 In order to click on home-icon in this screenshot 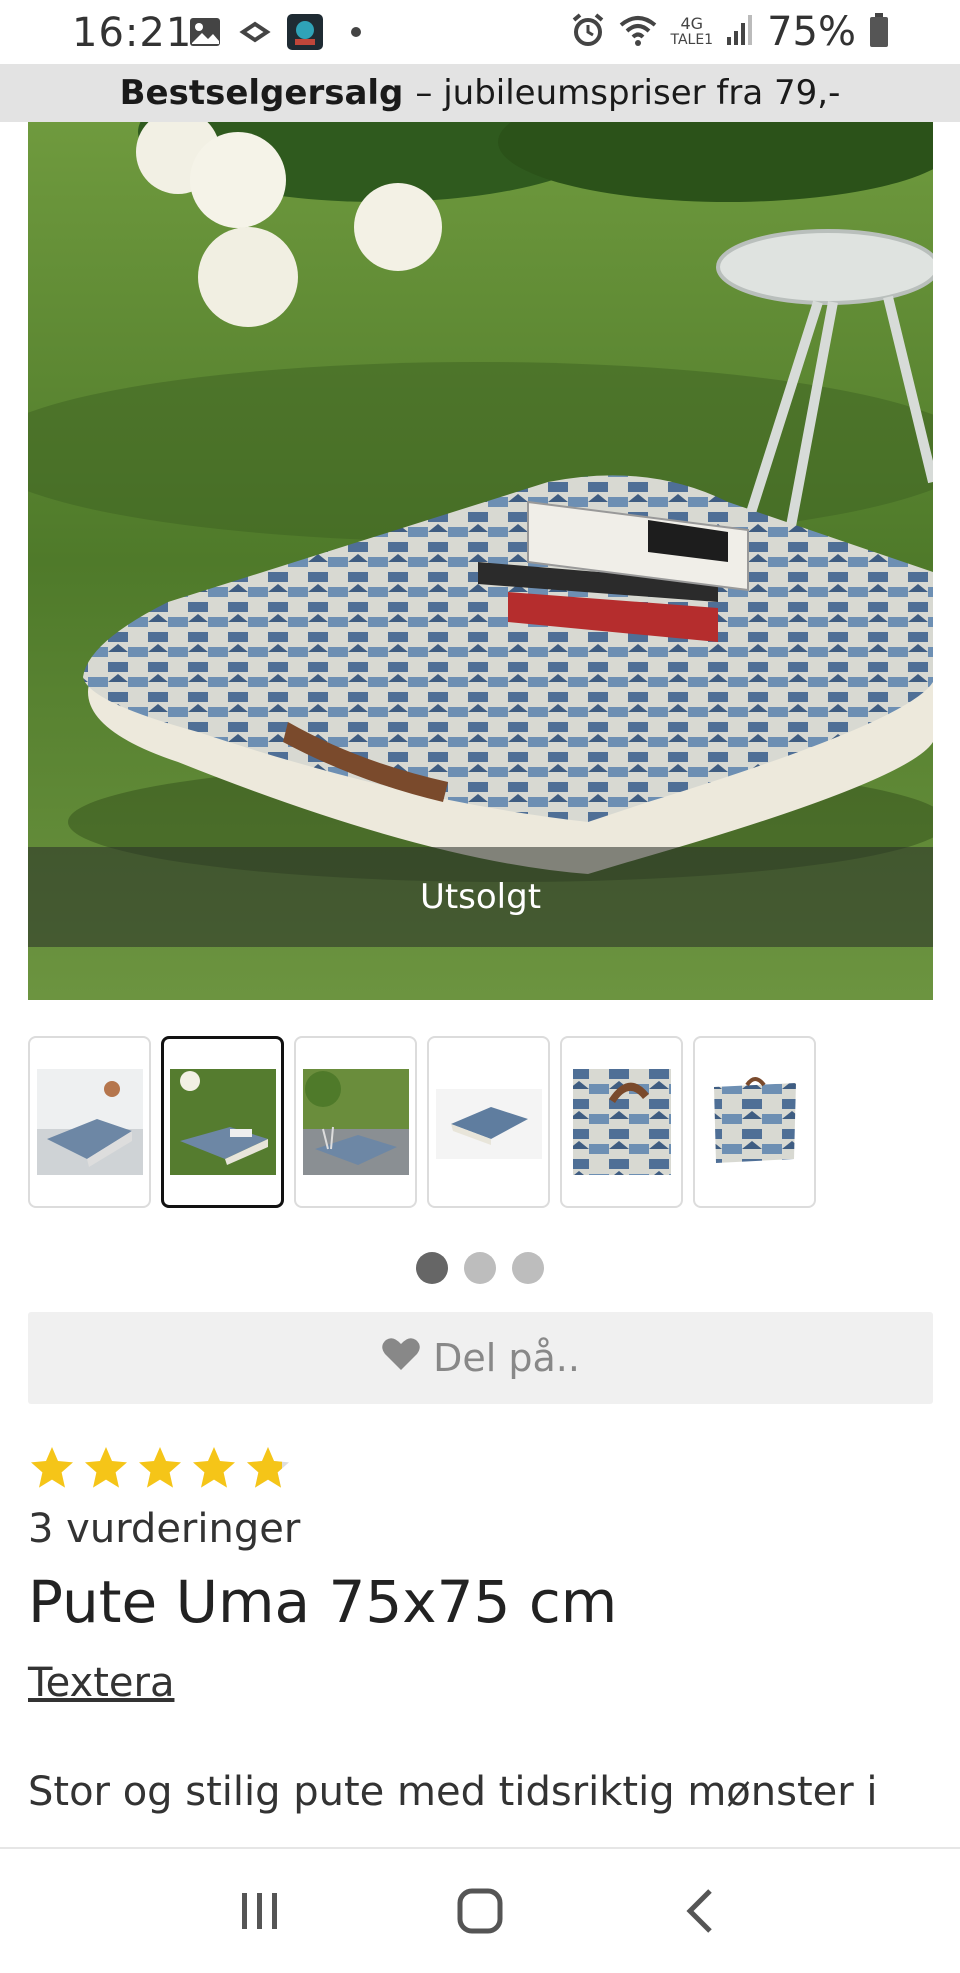, I will do `click(480, 1911)`.